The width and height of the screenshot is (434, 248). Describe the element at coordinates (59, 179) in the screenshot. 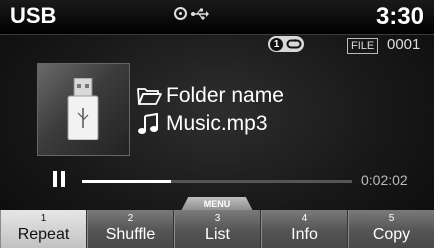

I see `pause-icon` at that location.